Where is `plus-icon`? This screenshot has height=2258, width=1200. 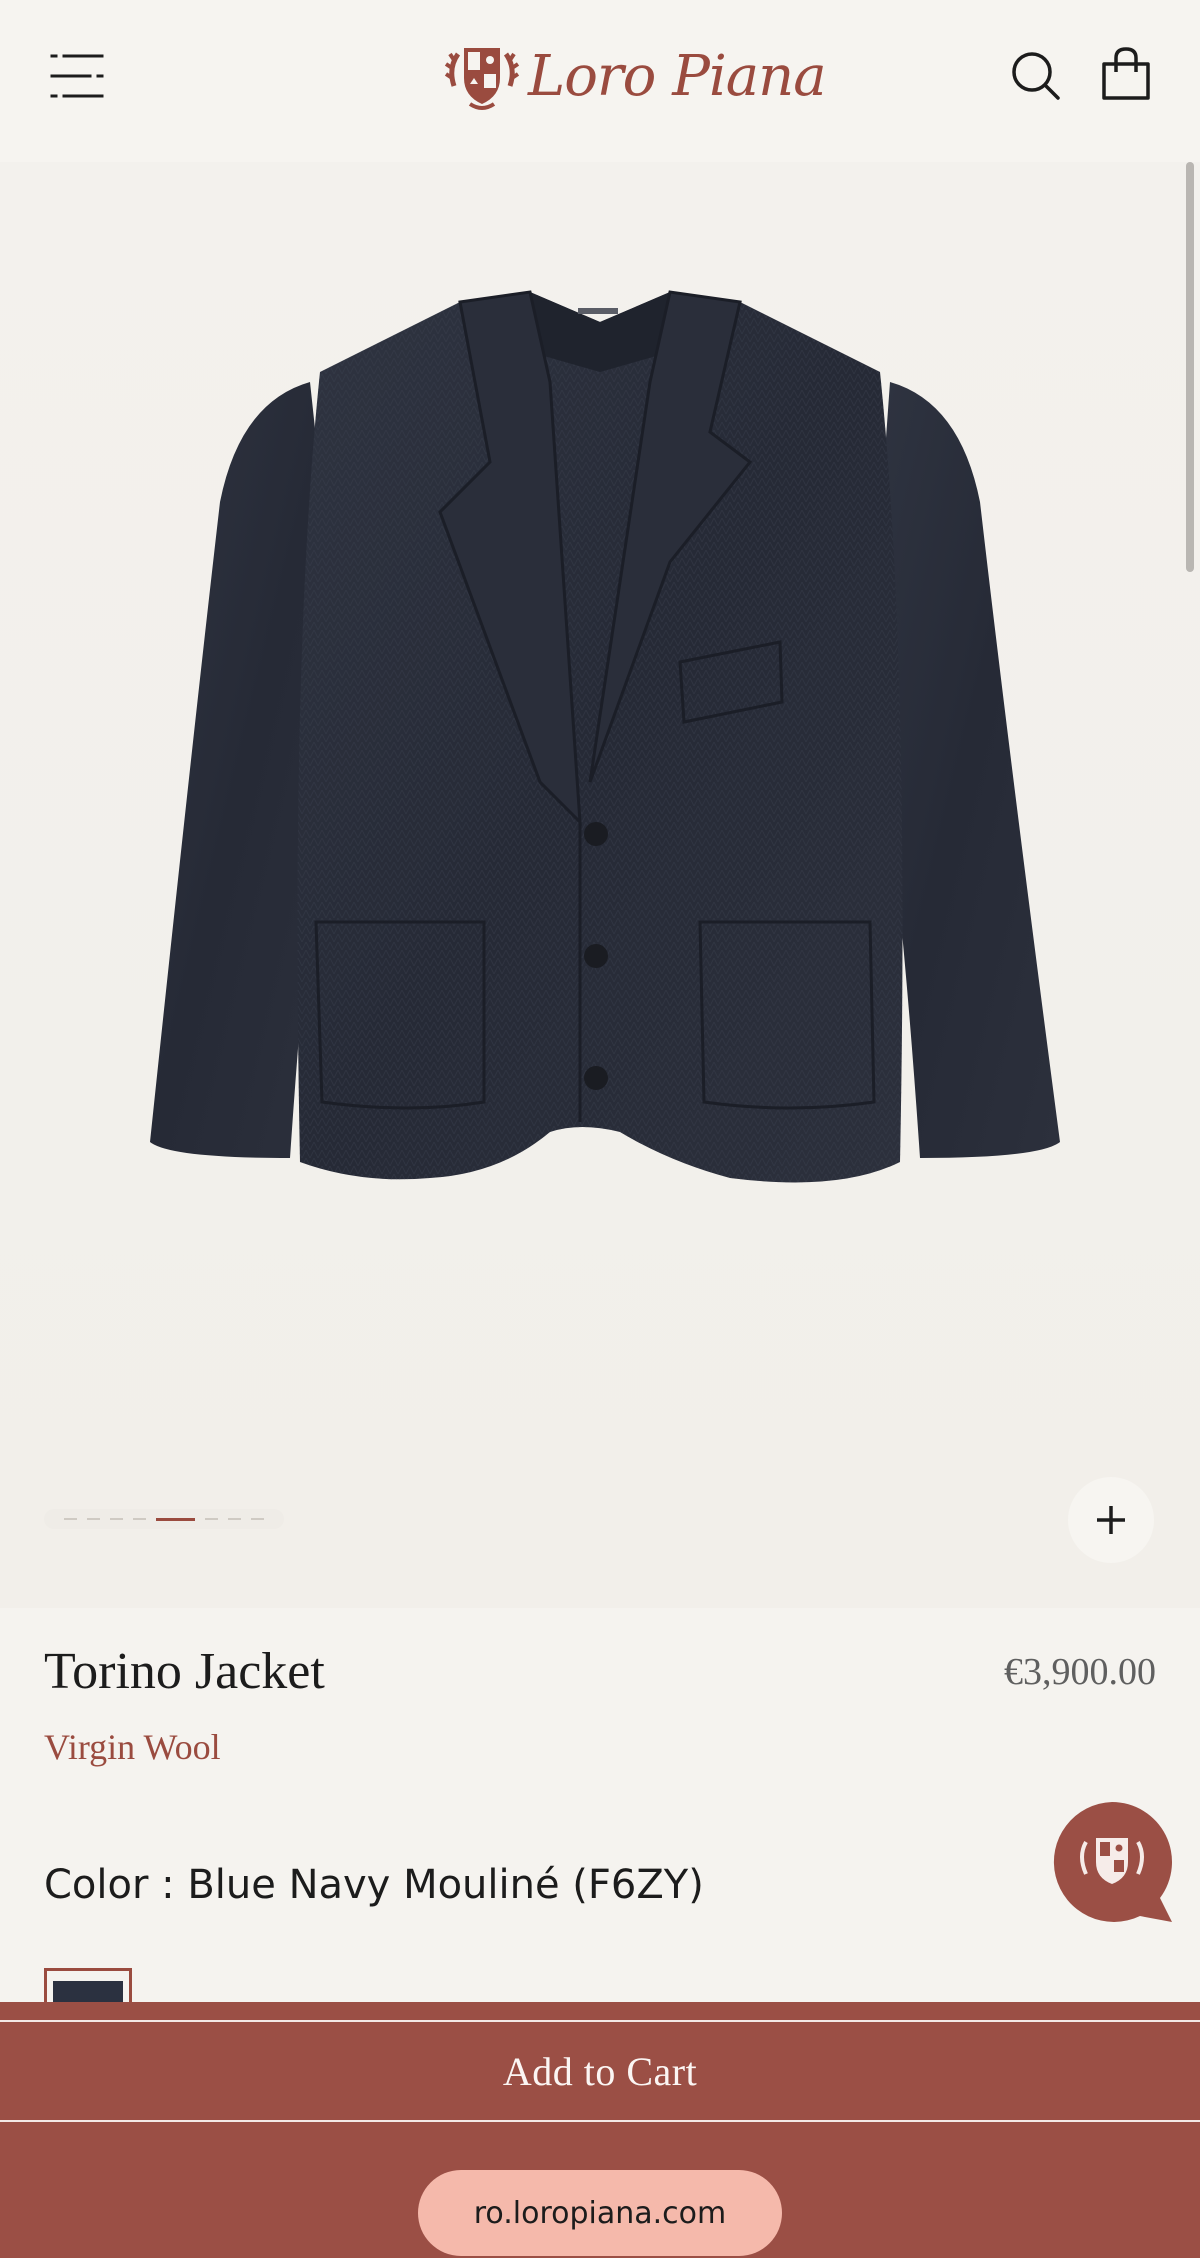 plus-icon is located at coordinates (1111, 1520).